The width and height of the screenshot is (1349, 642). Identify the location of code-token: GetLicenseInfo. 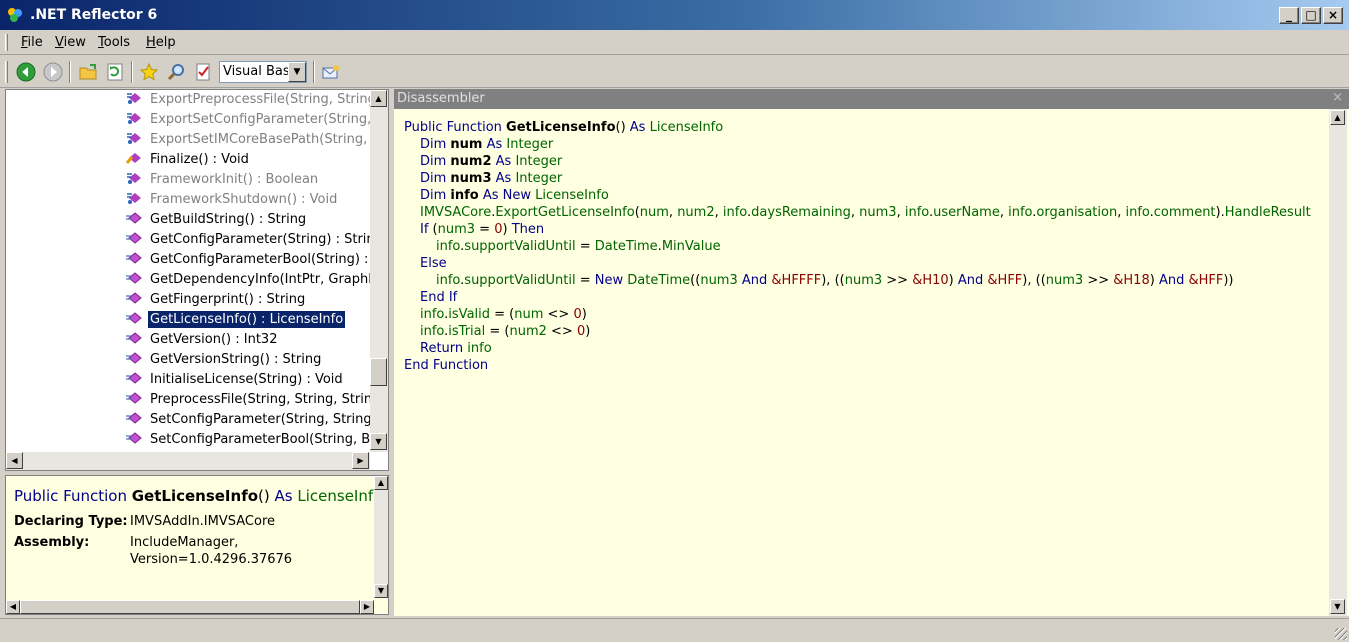
(560, 127).